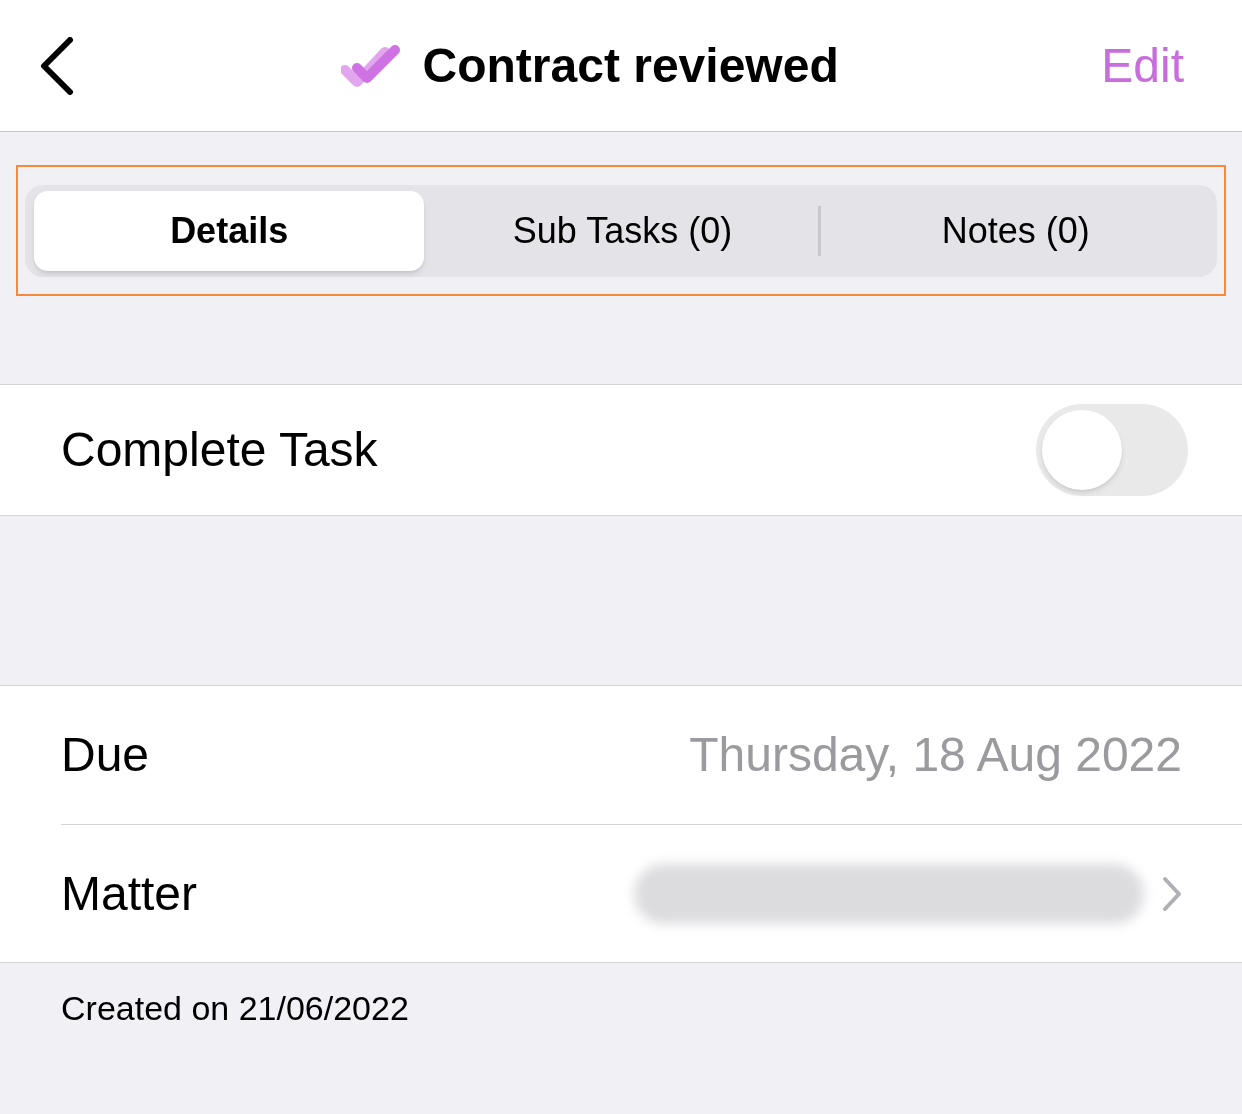  I want to click on back-icon, so click(56, 65).